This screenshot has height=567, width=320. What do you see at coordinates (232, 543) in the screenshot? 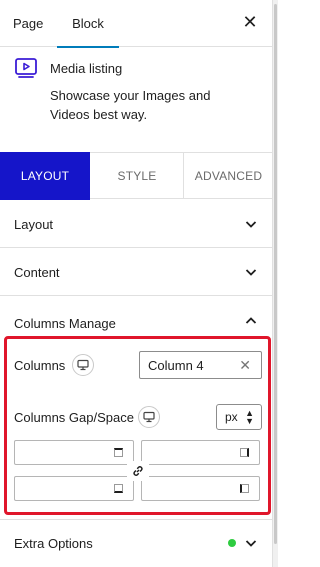
I see `status-dot` at bounding box center [232, 543].